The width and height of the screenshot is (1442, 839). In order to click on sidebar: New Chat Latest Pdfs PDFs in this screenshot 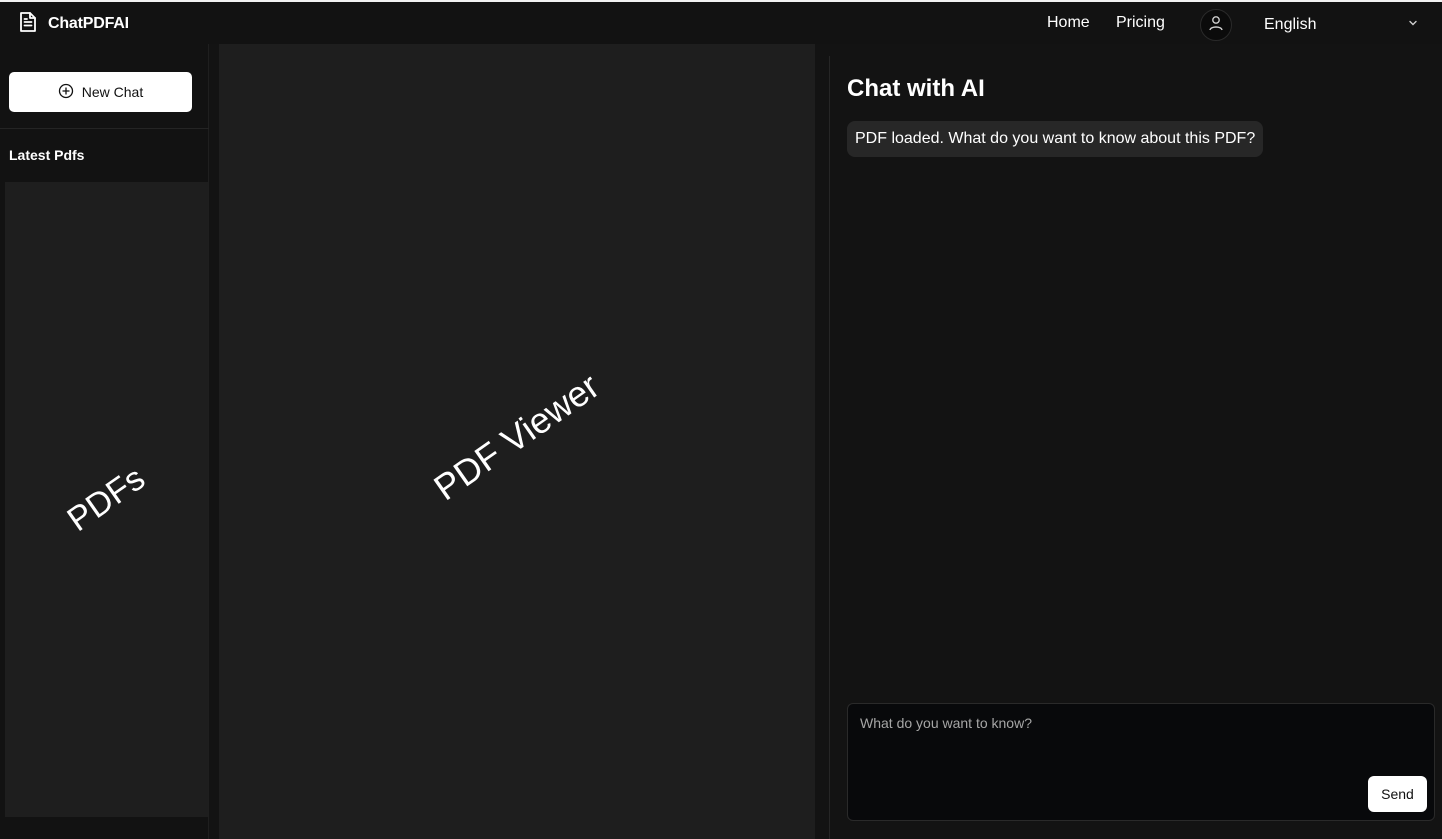, I will do `click(104, 441)`.